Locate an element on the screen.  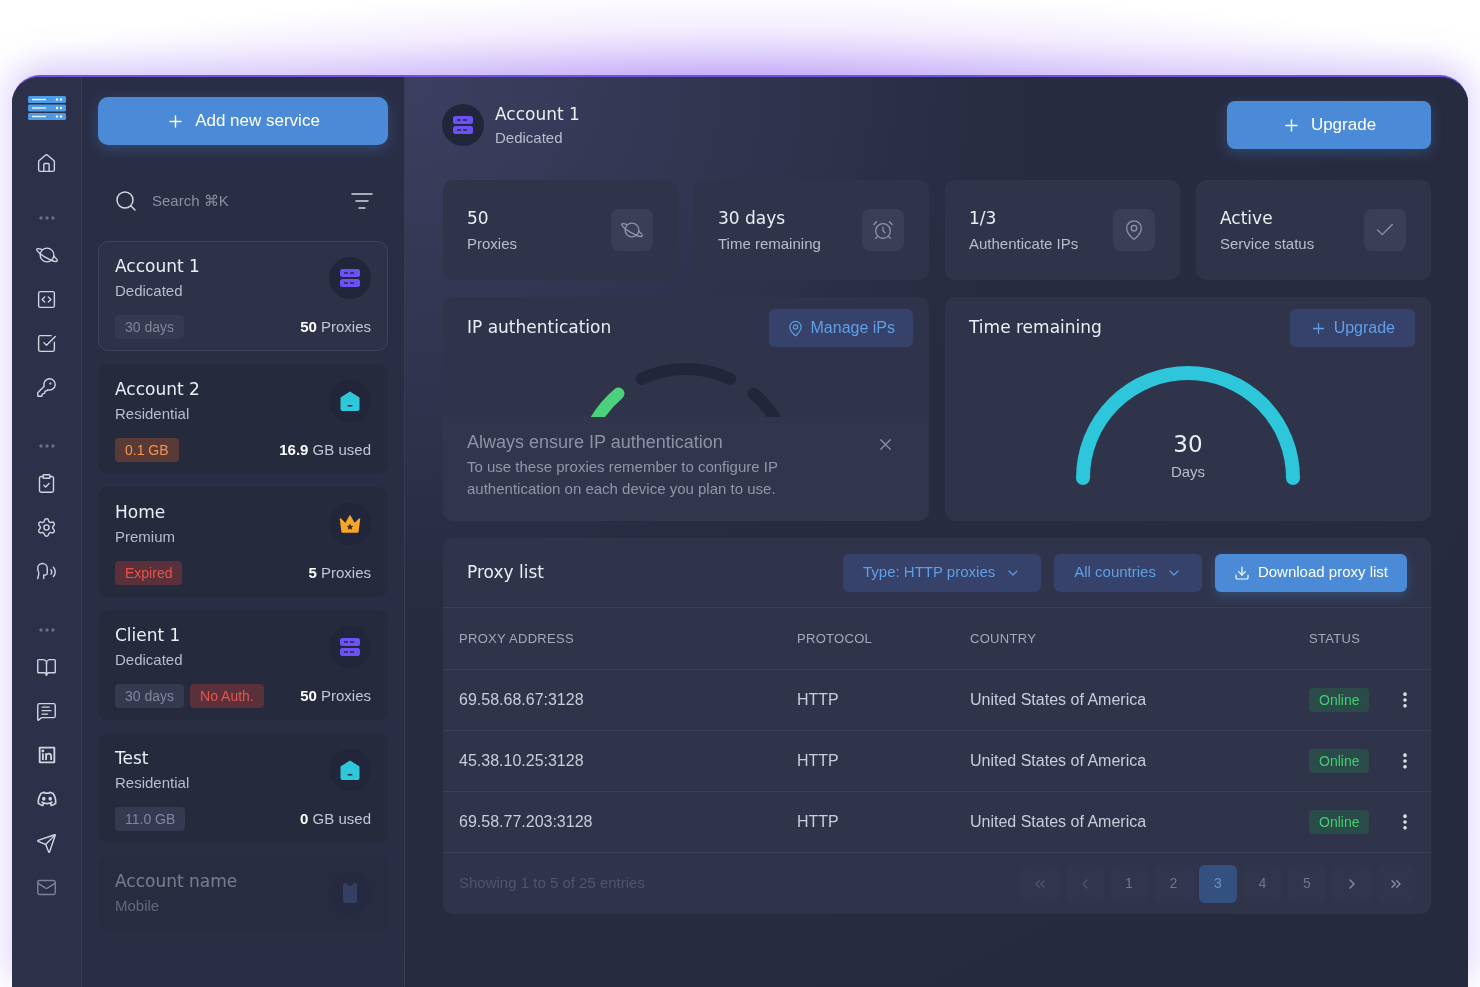
map-pin-icon is located at coordinates (1134, 230).